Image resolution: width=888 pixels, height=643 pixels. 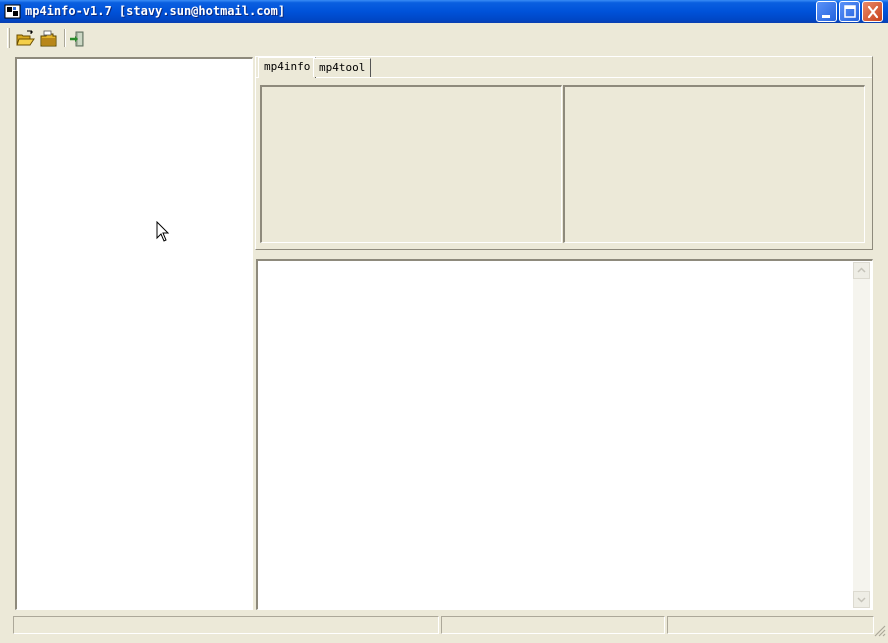 I want to click on maximize-icon, so click(x=850, y=11).